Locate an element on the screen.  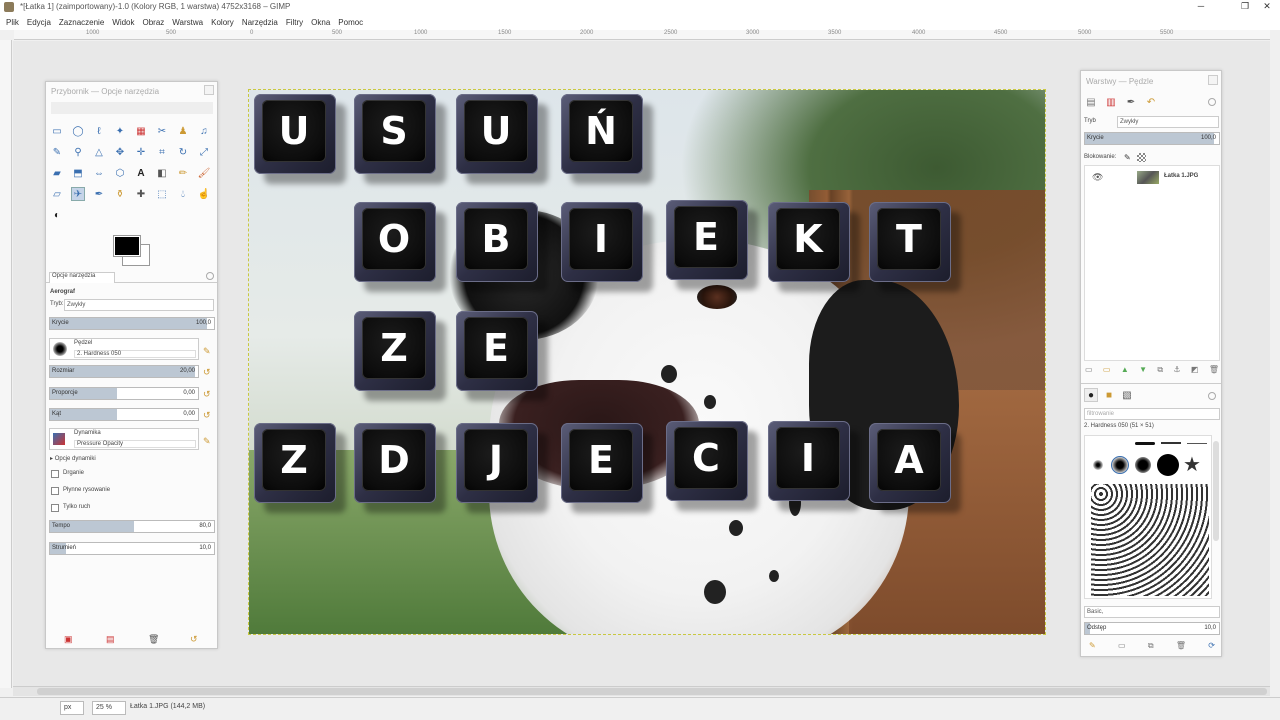
color-picker-icon: ✎ is located at coordinates (57, 152).